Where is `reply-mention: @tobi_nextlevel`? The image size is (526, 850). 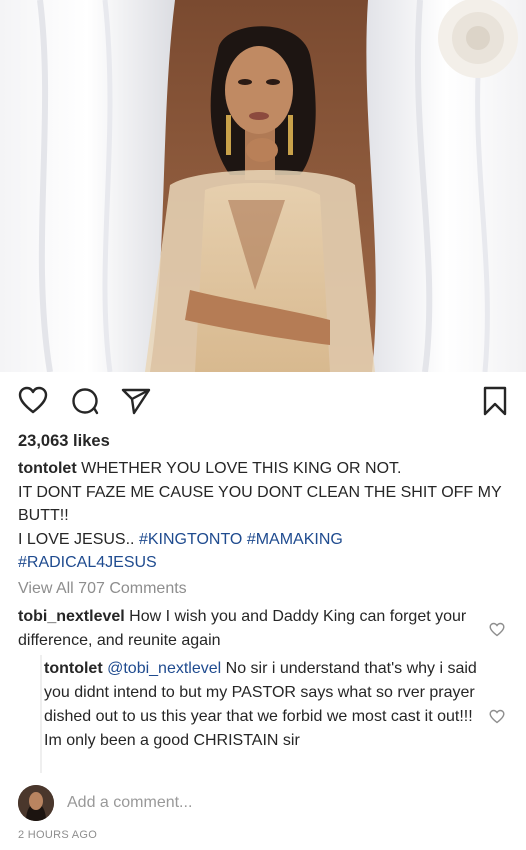
reply-mention: @tobi_nextlevel is located at coordinates (164, 668).